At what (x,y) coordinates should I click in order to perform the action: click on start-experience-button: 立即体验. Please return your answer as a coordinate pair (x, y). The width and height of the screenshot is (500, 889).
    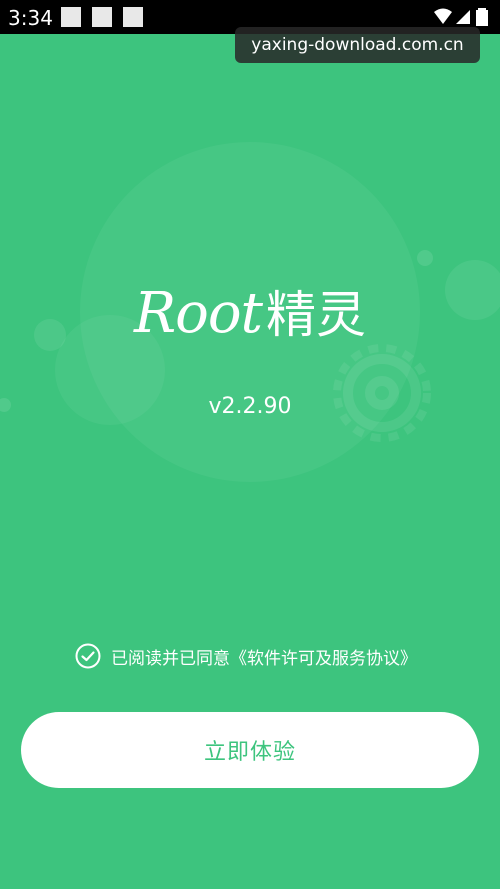
    Looking at the image, I should click on (250, 750).